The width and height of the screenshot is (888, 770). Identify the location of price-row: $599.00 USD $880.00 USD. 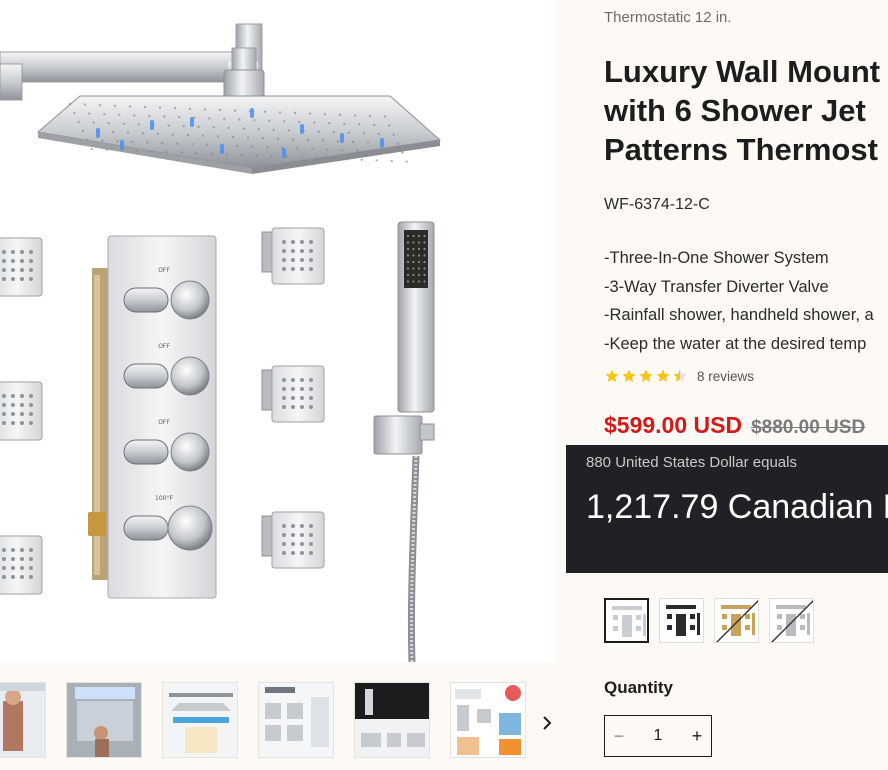
(734, 425).